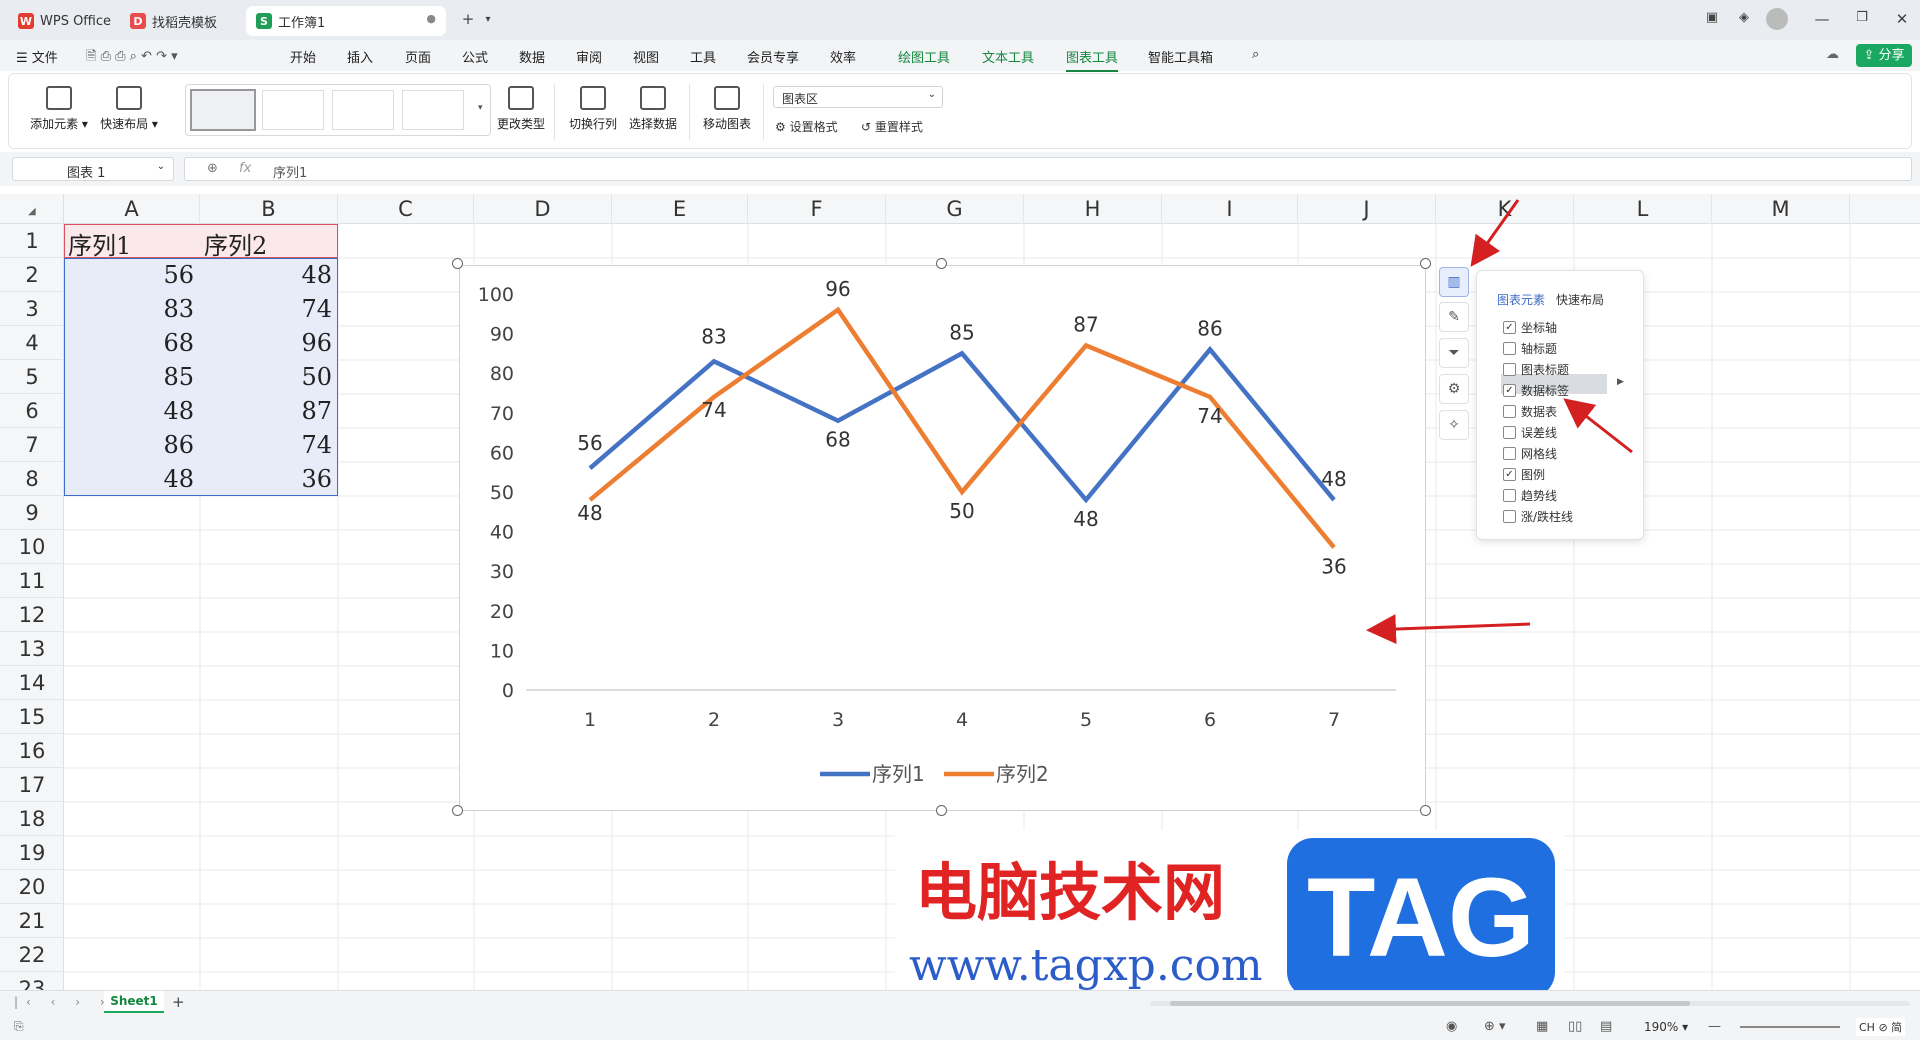  I want to click on ime-indicator: CH ⊘ 简, so click(1881, 1027).